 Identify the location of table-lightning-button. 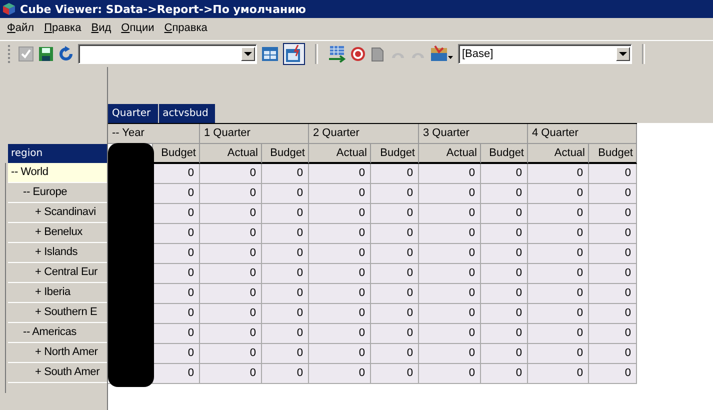
(294, 54).